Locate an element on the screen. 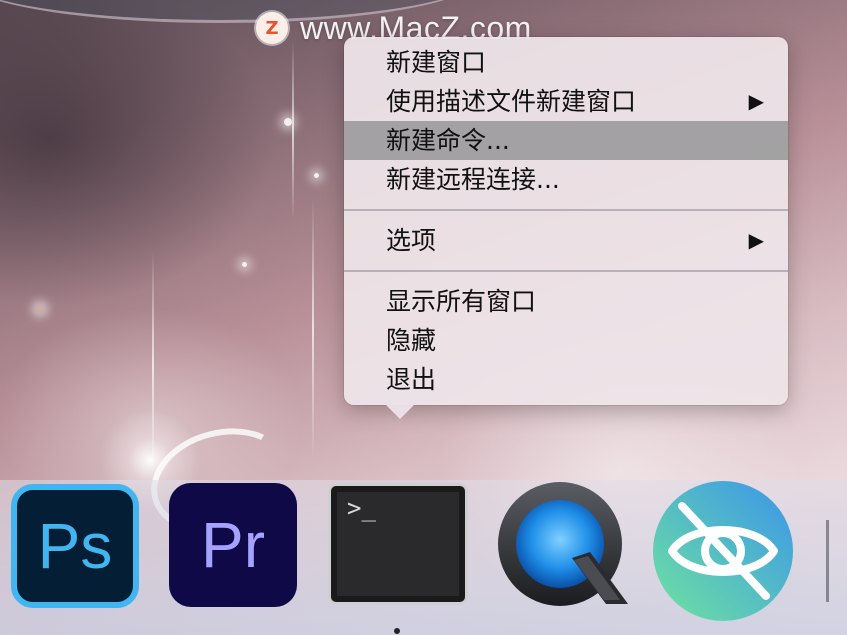 Image resolution: width=847 pixels, height=635 pixels. photoshop-icon: Ps is located at coordinates (75, 546).